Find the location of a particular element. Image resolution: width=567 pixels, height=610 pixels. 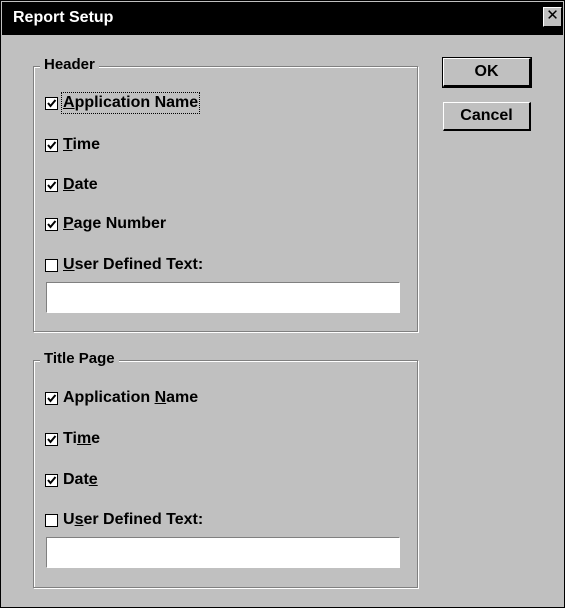

window-title: Report Setup is located at coordinates (63, 17).